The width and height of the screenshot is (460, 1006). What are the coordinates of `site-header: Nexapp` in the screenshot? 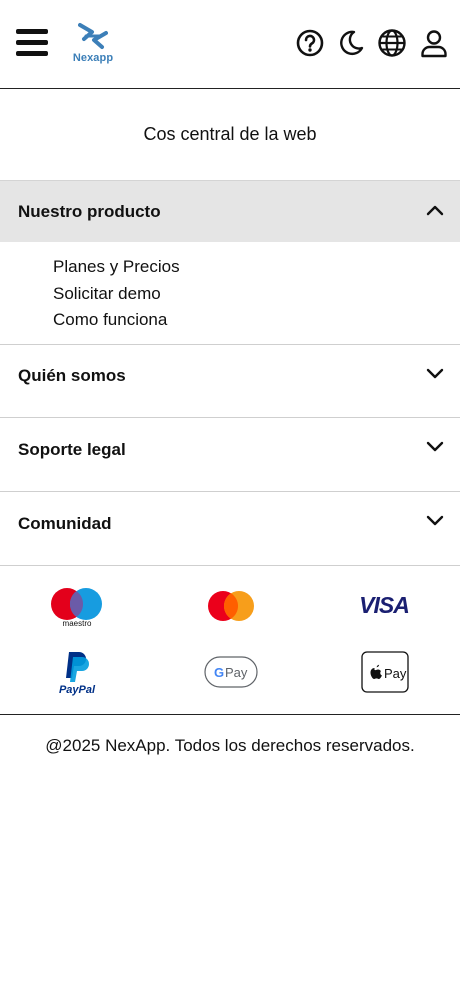 It's located at (230, 44).